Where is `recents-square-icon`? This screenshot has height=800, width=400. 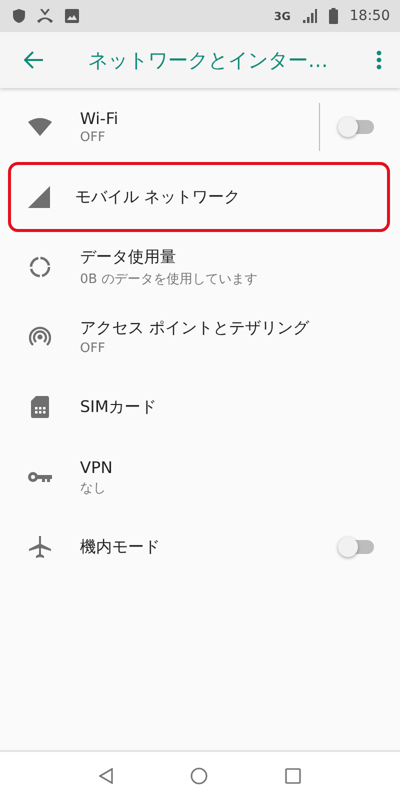 recents-square-icon is located at coordinates (293, 776).